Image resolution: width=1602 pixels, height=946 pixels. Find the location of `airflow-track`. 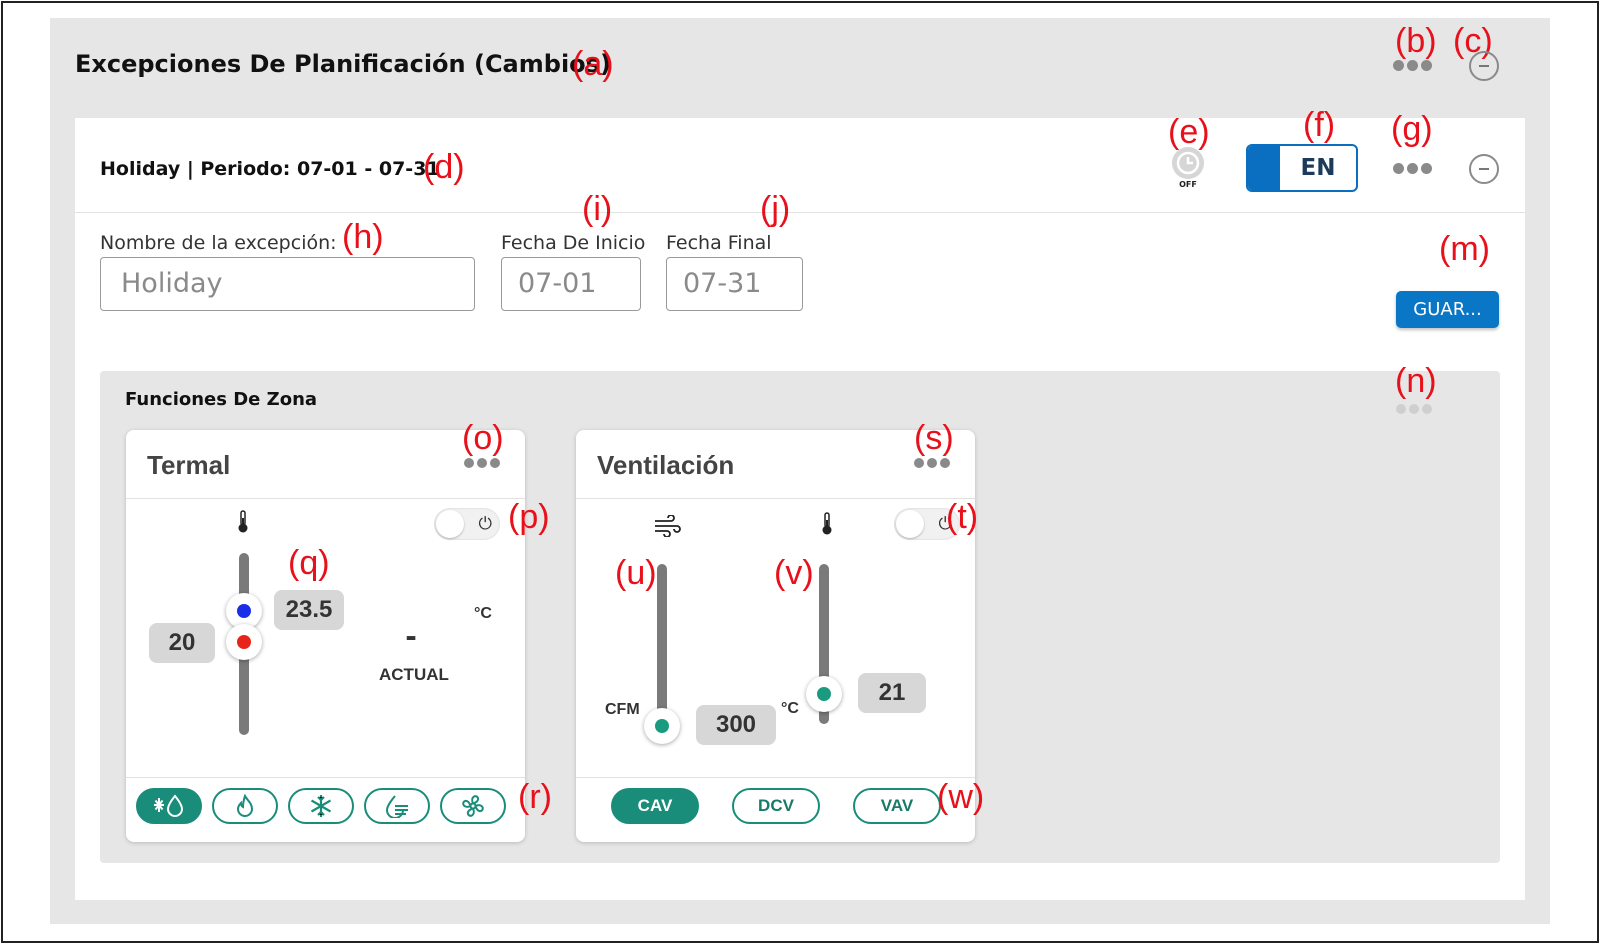

airflow-track is located at coordinates (662, 647).